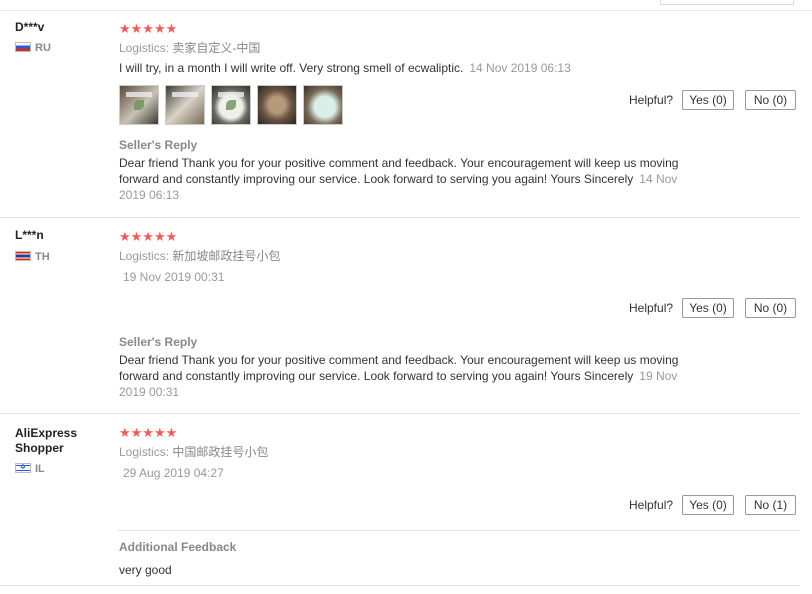 This screenshot has height=594, width=812. I want to click on sort-dropdown, so click(727, 2).